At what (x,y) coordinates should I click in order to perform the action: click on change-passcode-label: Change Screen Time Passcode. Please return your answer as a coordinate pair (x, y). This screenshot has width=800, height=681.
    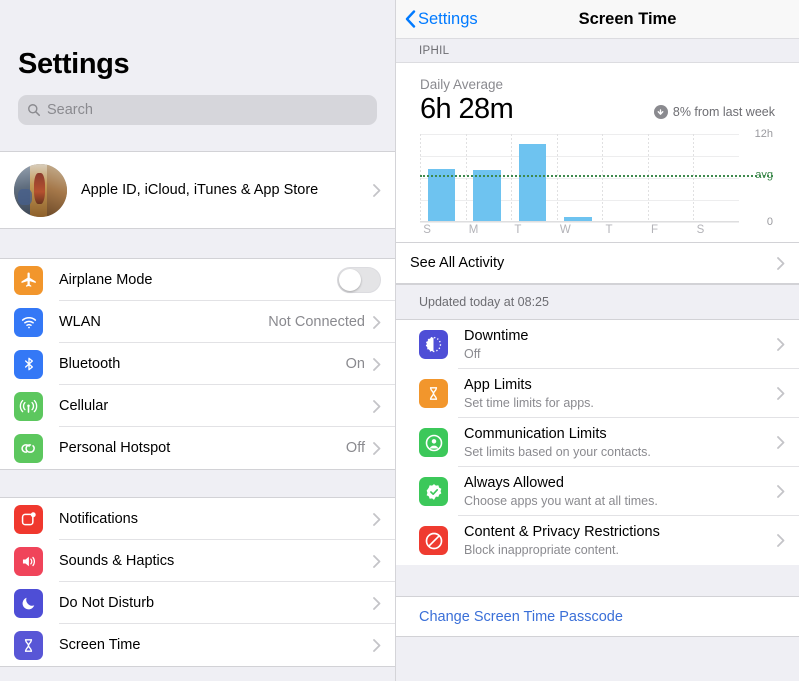
    Looking at the image, I should click on (521, 616).